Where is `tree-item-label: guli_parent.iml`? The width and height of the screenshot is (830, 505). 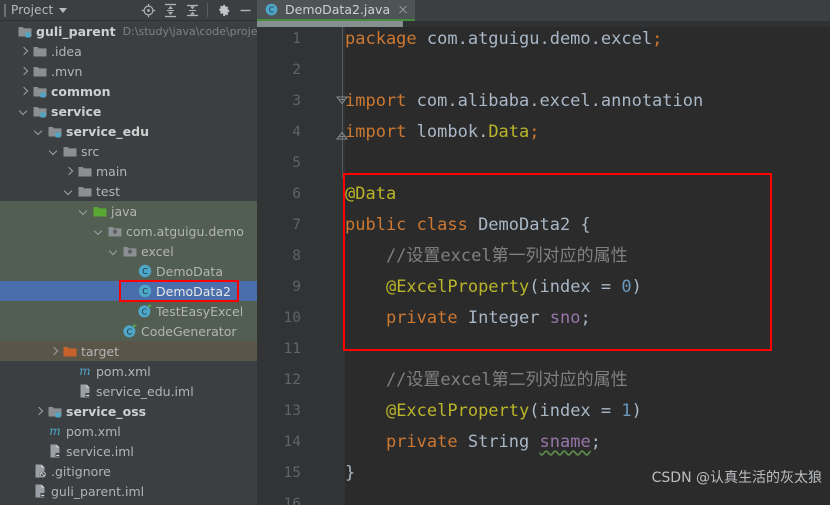
tree-item-label: guli_parent.iml is located at coordinates (98, 491).